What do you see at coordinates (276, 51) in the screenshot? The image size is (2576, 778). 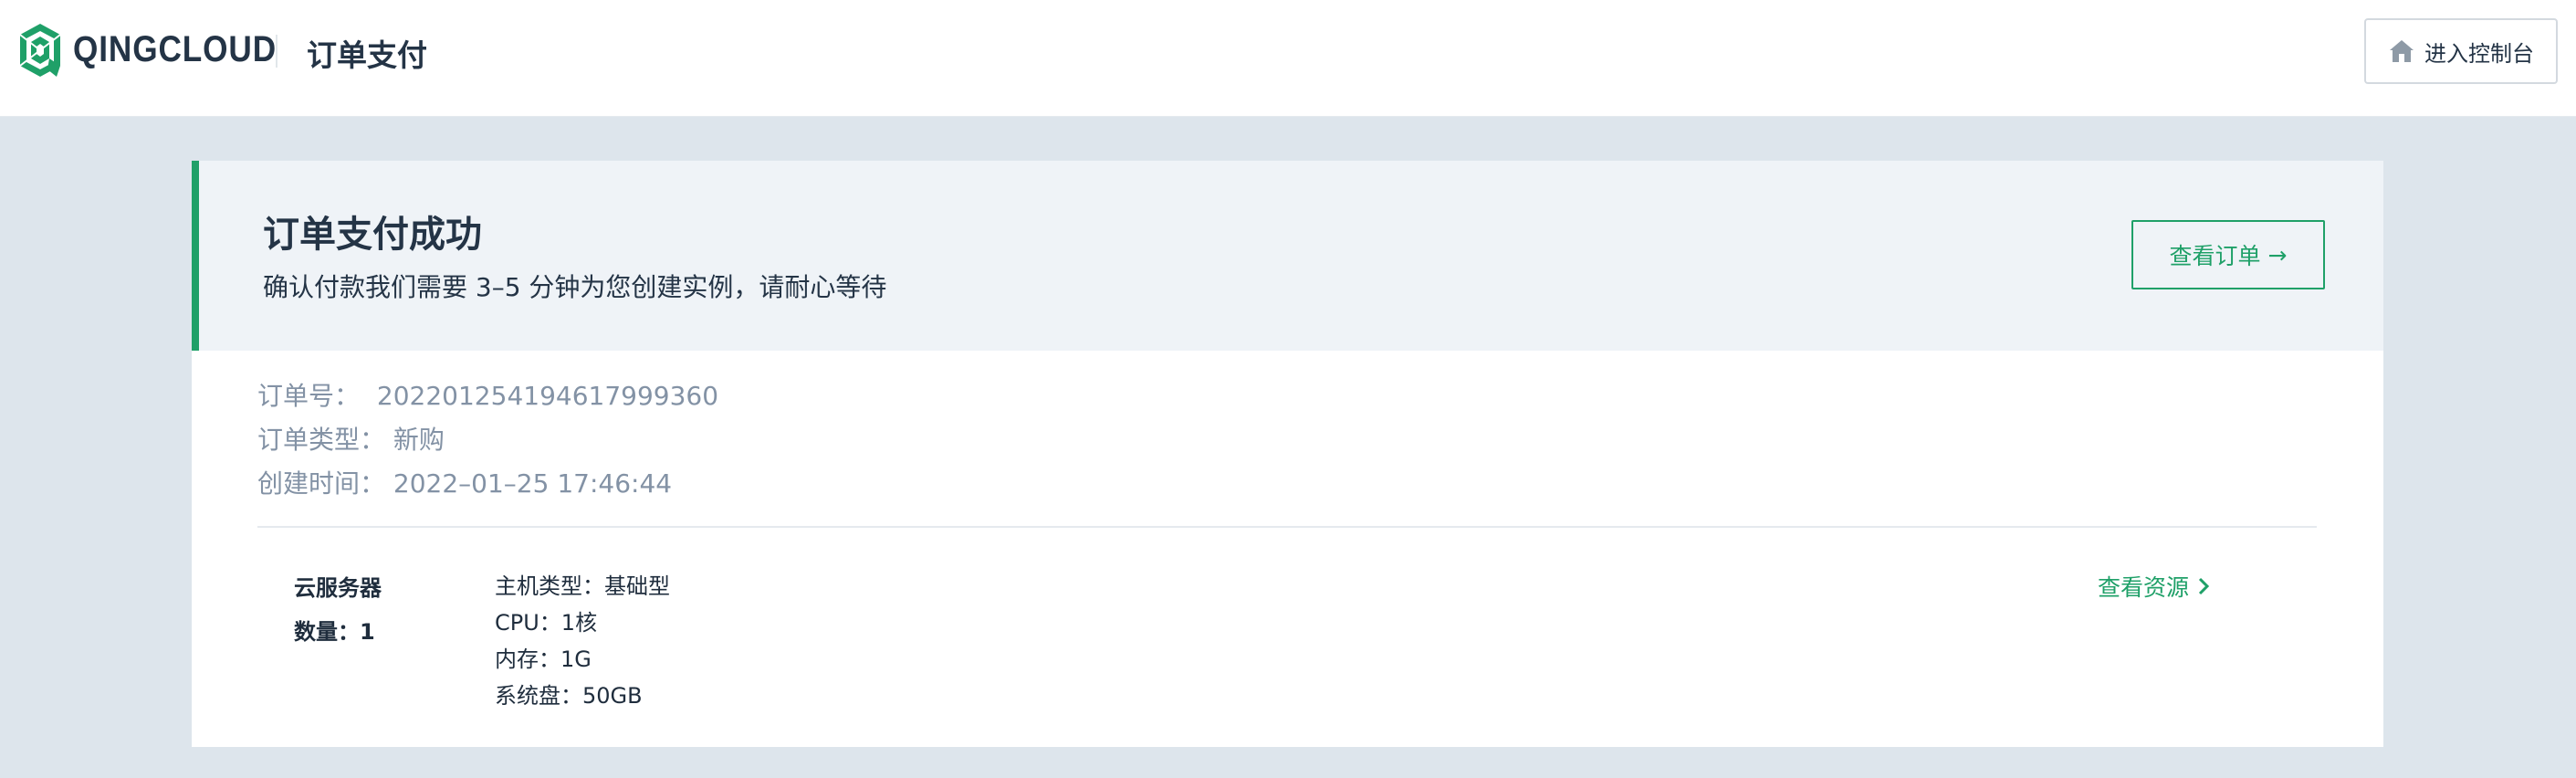 I see `header-divider` at bounding box center [276, 51].